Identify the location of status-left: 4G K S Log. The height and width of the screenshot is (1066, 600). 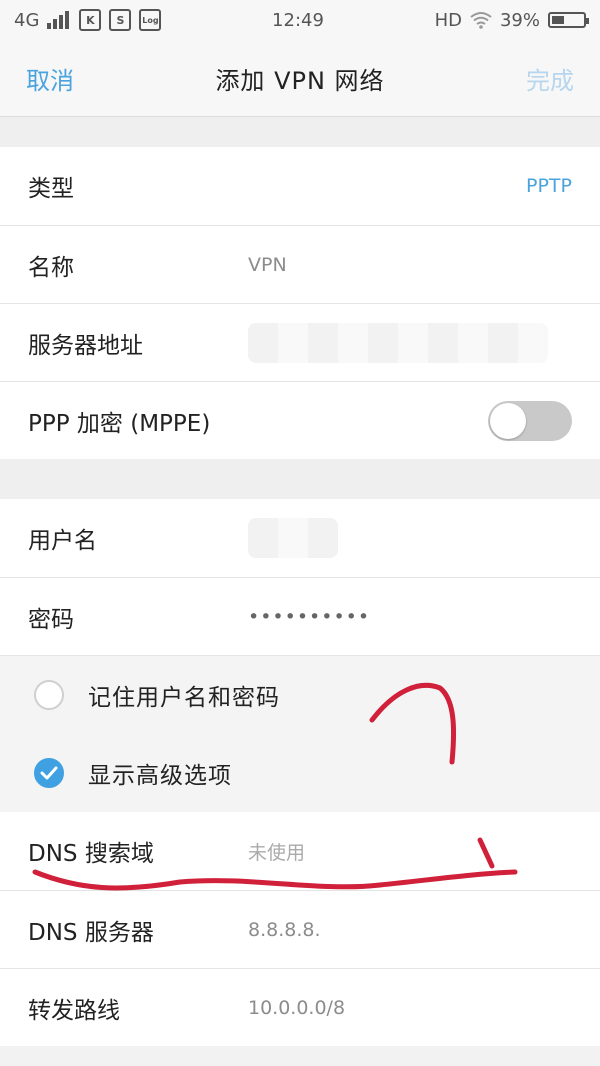
(88, 20).